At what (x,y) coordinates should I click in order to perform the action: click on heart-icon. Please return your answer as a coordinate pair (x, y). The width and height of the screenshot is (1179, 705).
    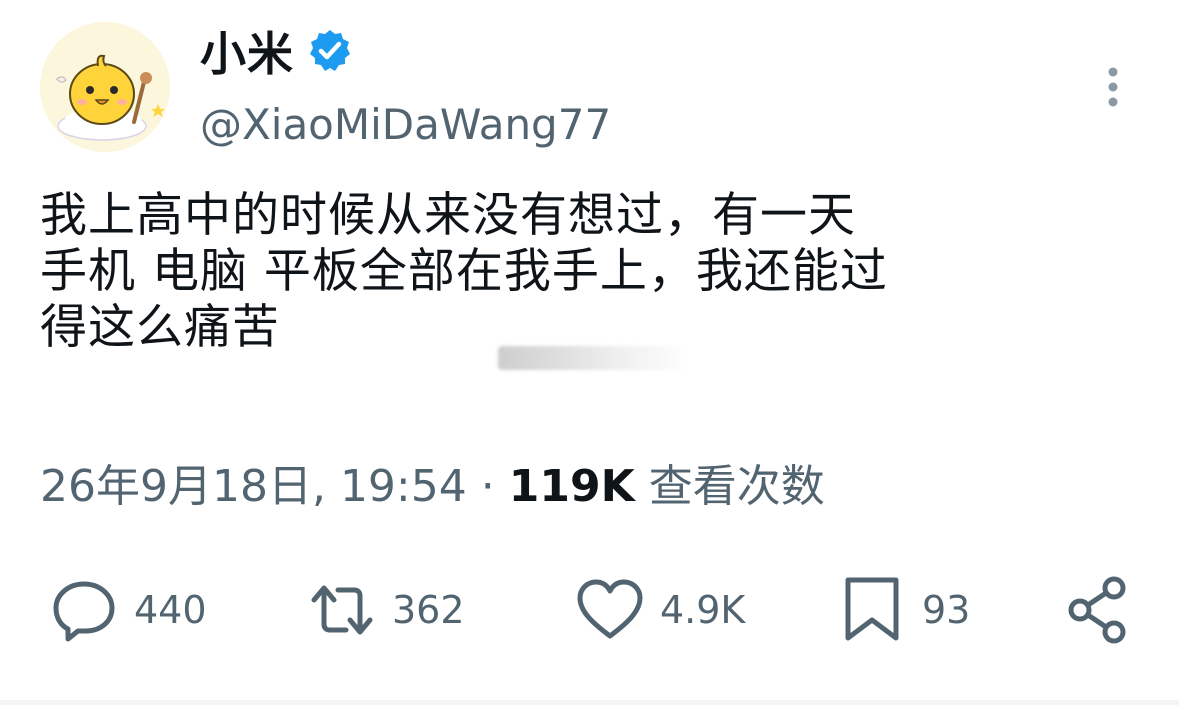
    Looking at the image, I should click on (610, 609).